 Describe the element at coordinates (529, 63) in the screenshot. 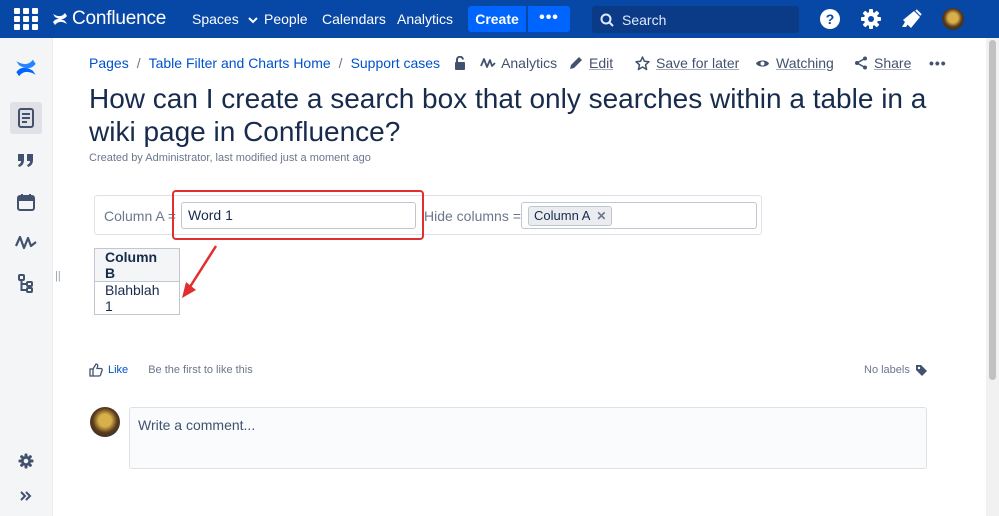

I see `analytics-label: Analytics` at that location.